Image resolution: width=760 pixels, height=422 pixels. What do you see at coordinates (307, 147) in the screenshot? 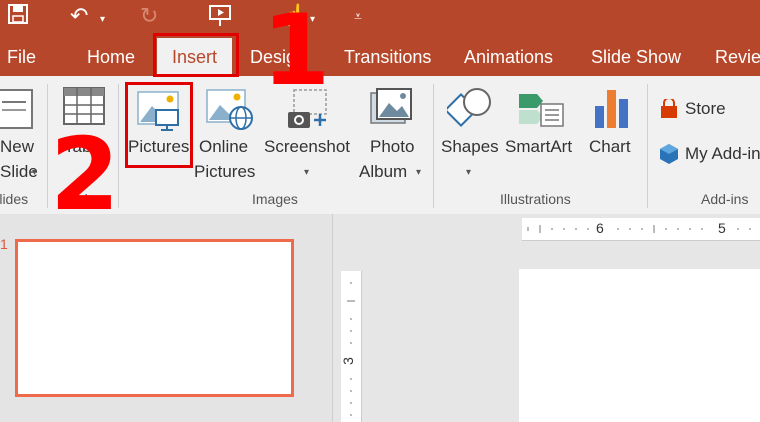
I see `screenshot-label: Screenshot` at bounding box center [307, 147].